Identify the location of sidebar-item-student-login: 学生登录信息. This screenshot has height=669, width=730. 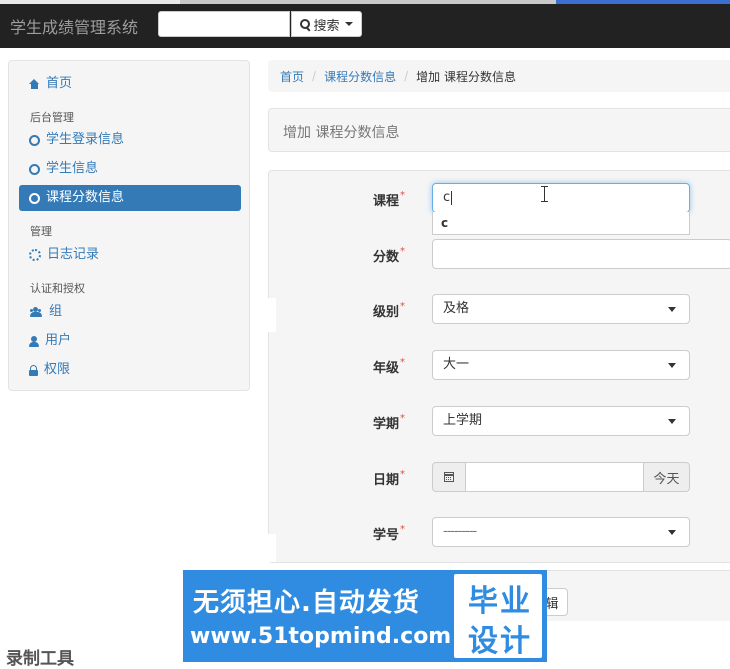
(130, 140).